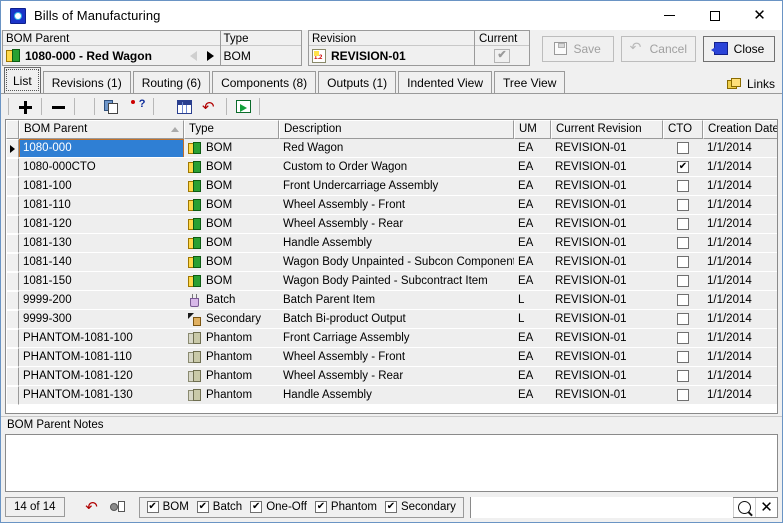  Describe the element at coordinates (101, 281) in the screenshot. I see `cell-bom-parent: 1081-150` at that location.